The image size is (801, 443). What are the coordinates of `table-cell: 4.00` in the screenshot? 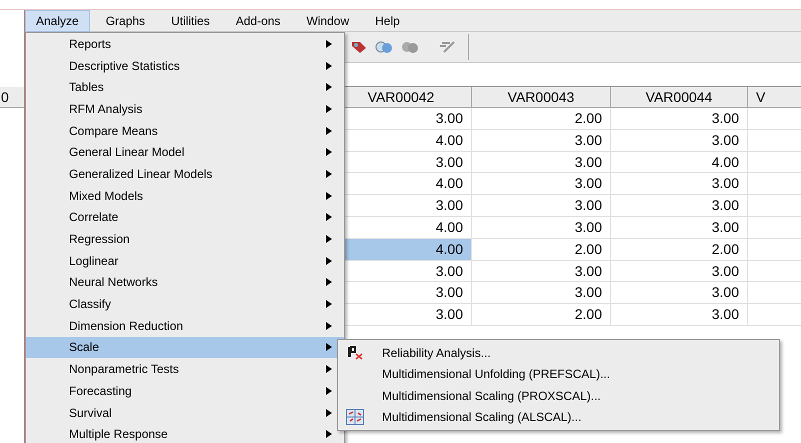 It's located at (678, 162).